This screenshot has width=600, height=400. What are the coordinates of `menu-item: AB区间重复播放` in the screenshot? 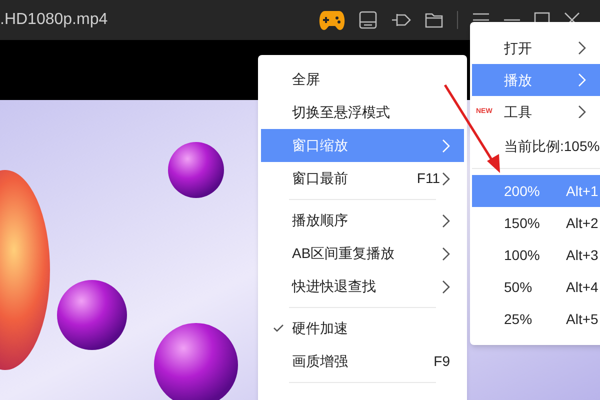 It's located at (362, 253).